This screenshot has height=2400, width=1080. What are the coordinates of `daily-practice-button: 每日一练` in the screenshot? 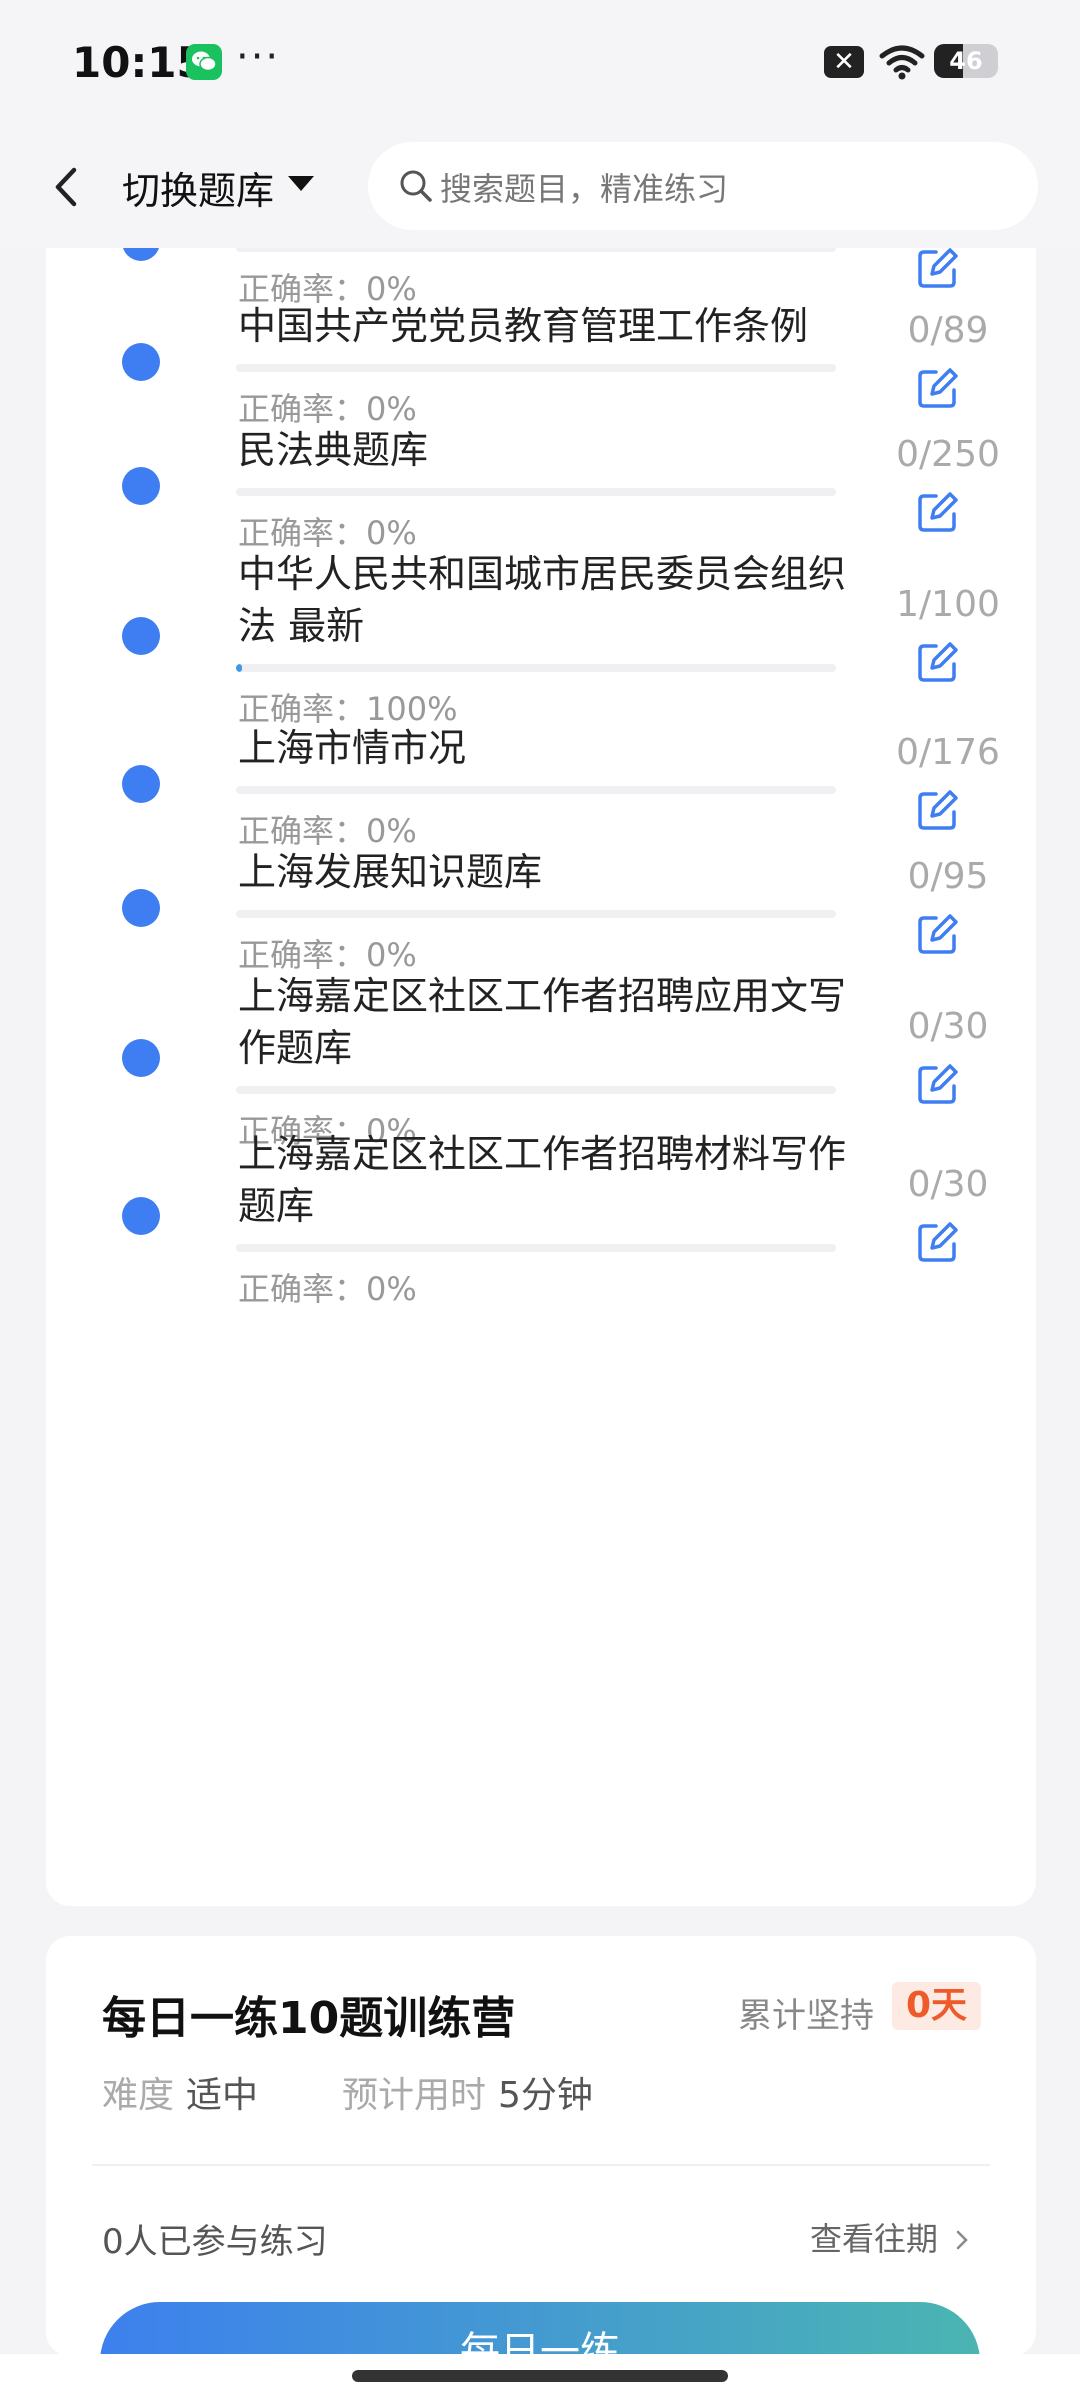 It's located at (540, 2329).